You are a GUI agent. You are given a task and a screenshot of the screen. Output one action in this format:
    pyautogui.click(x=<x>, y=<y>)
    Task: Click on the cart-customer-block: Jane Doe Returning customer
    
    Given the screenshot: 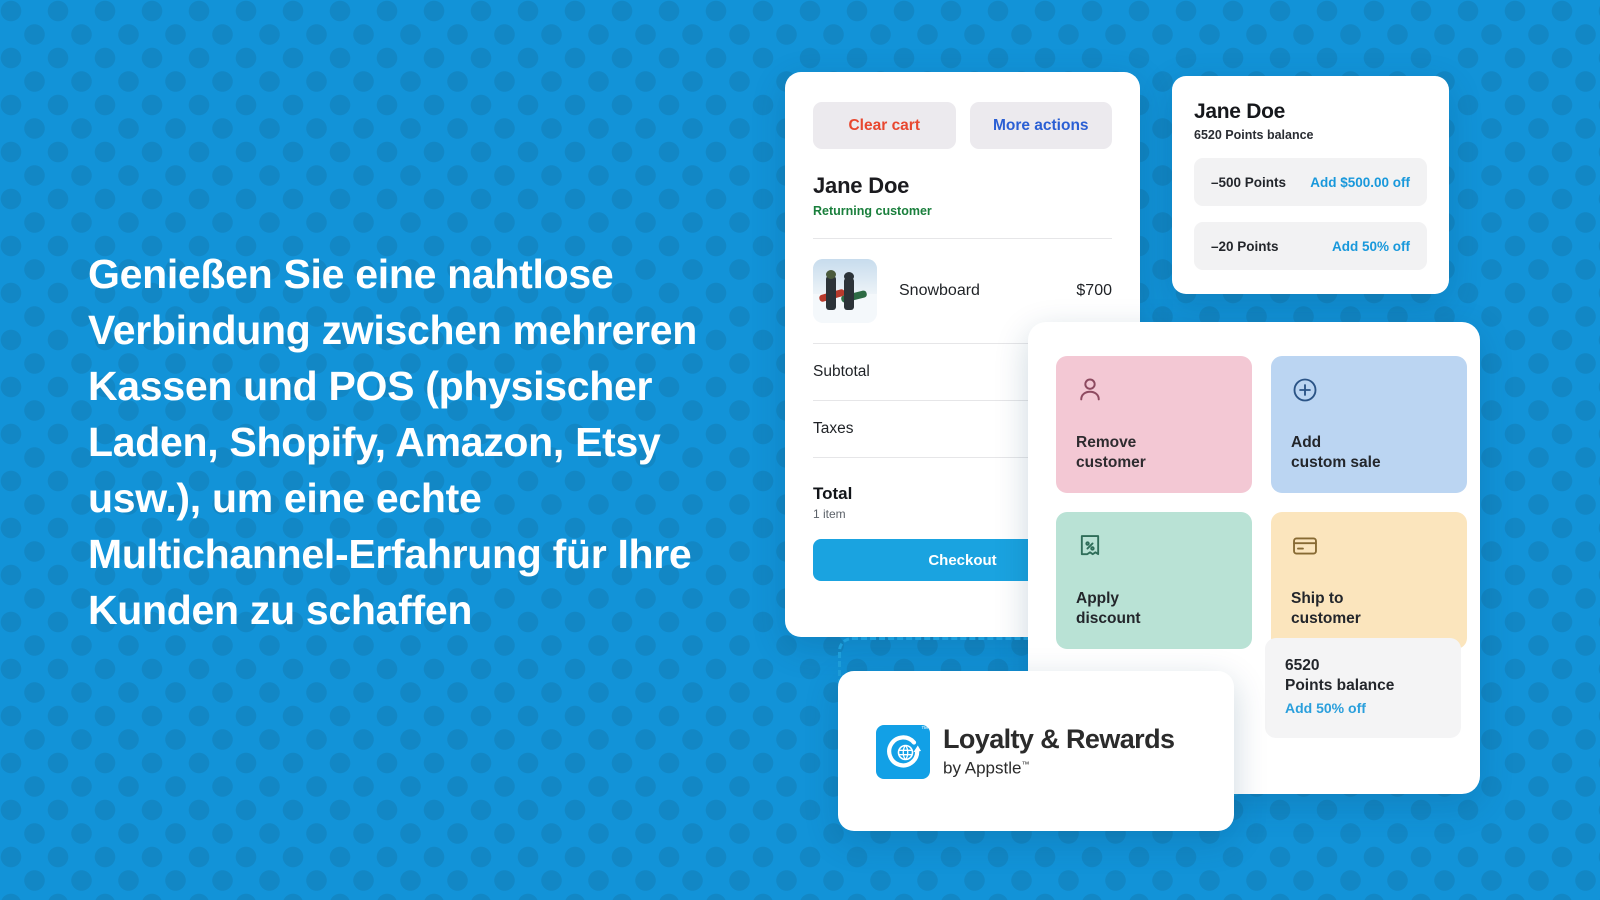 What is the action you would take?
    pyautogui.click(x=962, y=193)
    